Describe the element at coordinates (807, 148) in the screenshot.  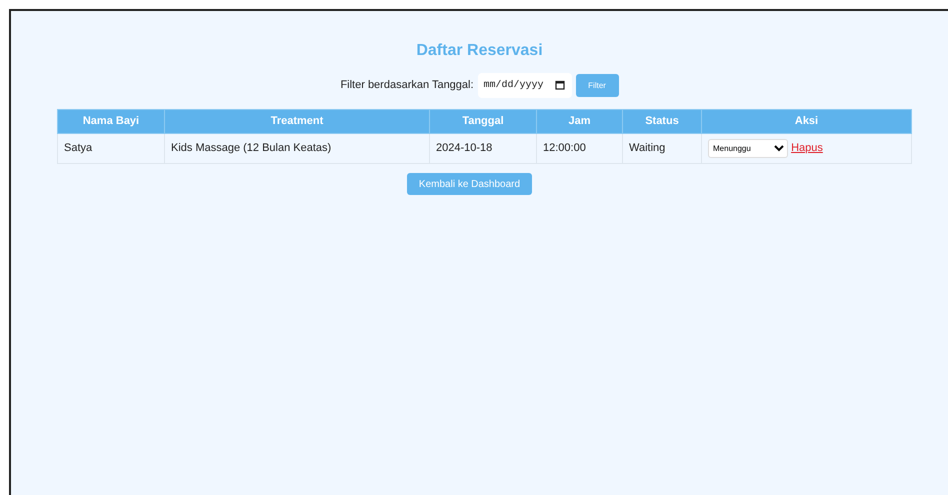
I see `delete-link: Hapus` at that location.